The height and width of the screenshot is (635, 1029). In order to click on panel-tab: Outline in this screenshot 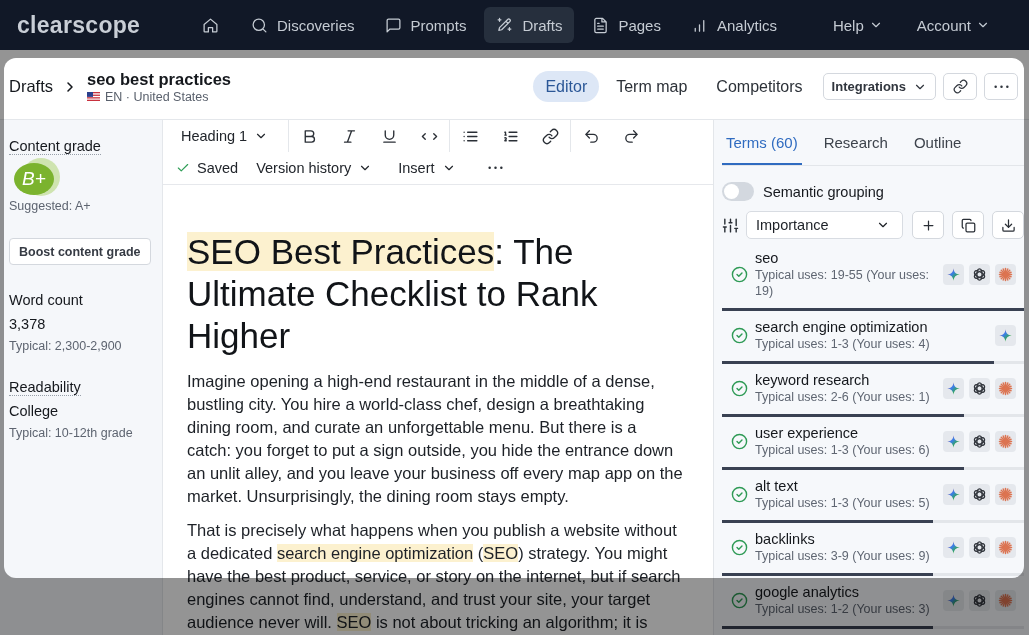, I will do `click(937, 142)`.